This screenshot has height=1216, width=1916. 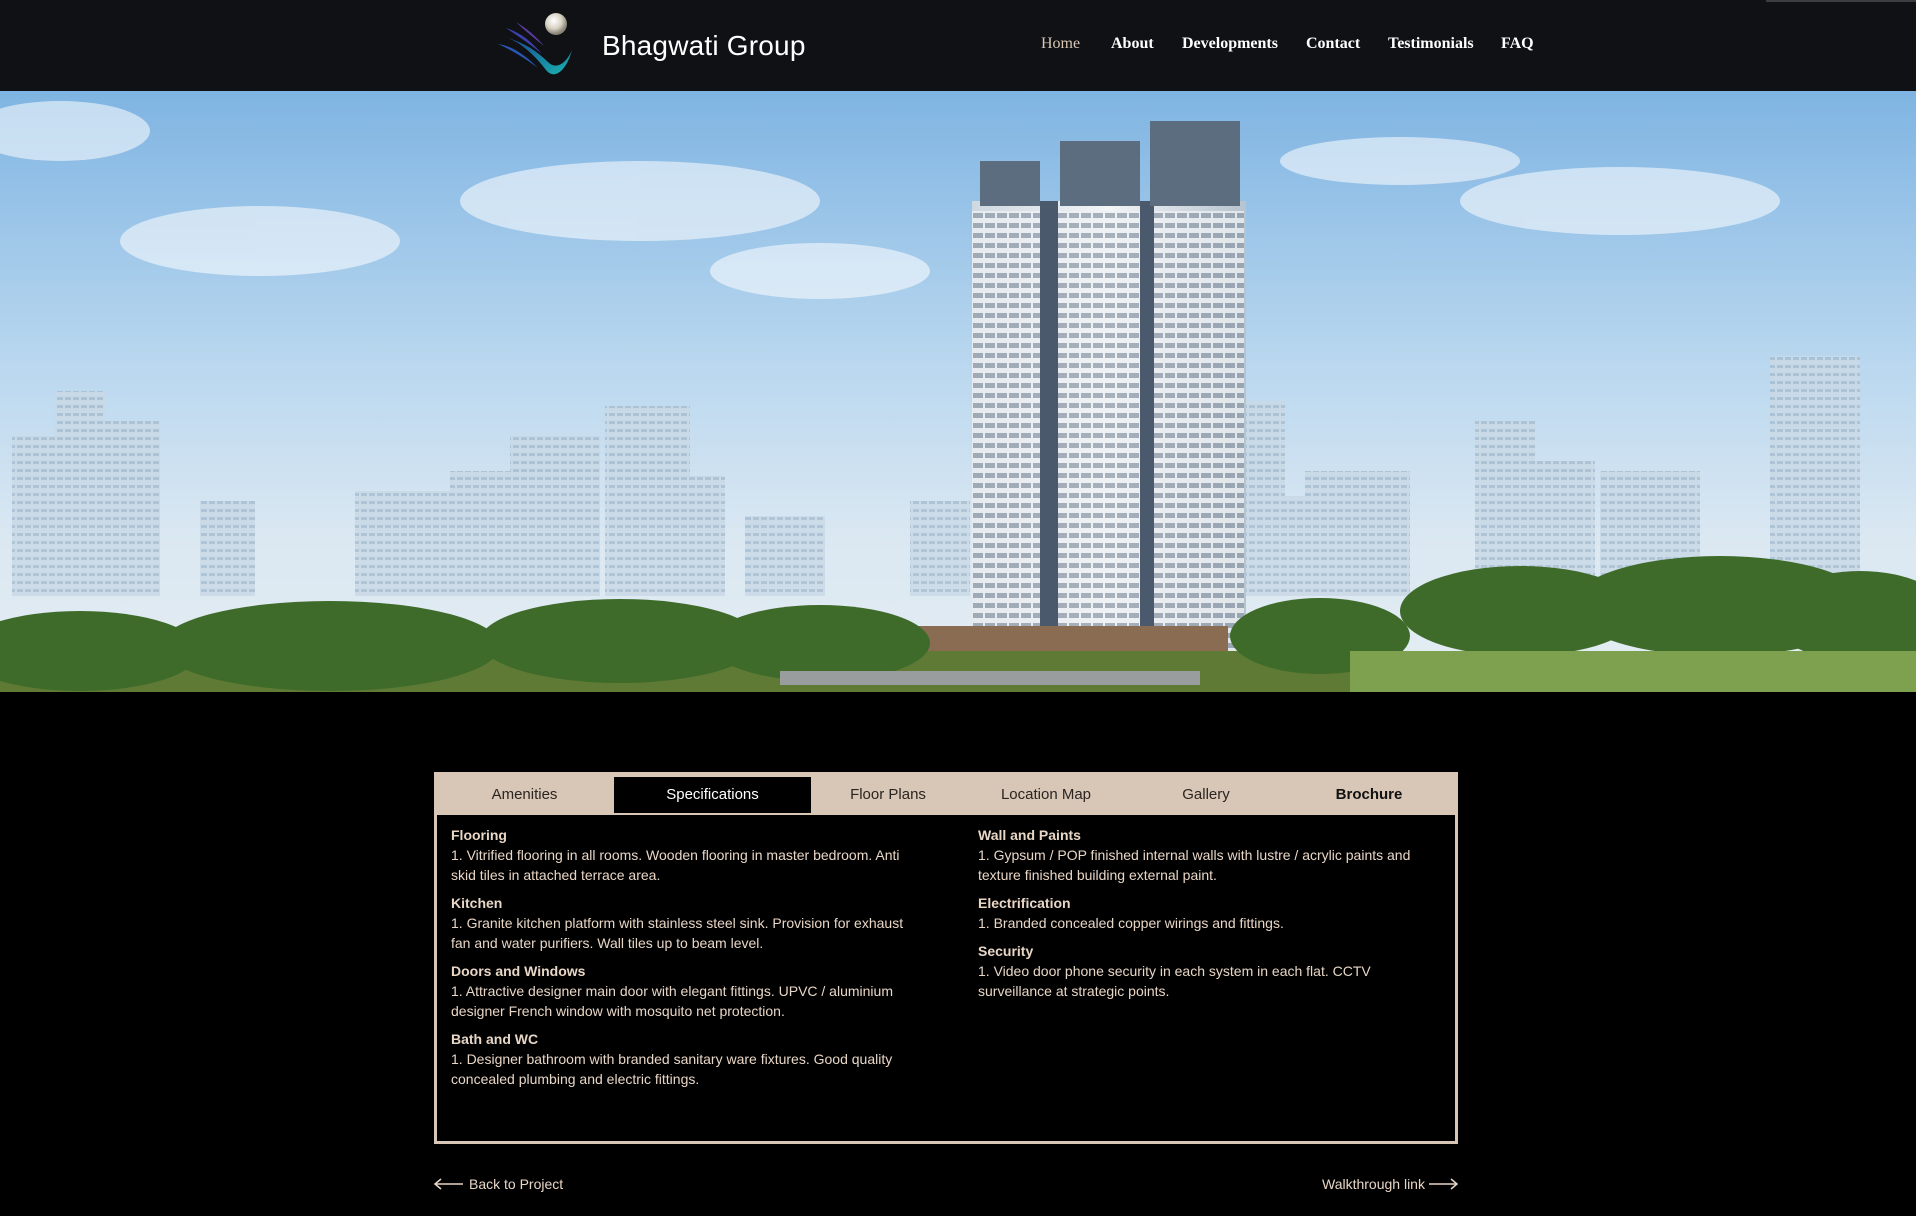 What do you see at coordinates (479, 835) in the screenshot?
I see `spec-title: Flooring` at bounding box center [479, 835].